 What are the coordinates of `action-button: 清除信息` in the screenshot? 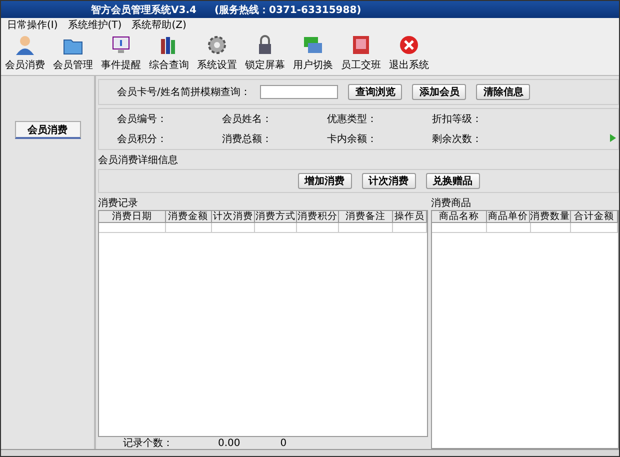 It's located at (503, 92).